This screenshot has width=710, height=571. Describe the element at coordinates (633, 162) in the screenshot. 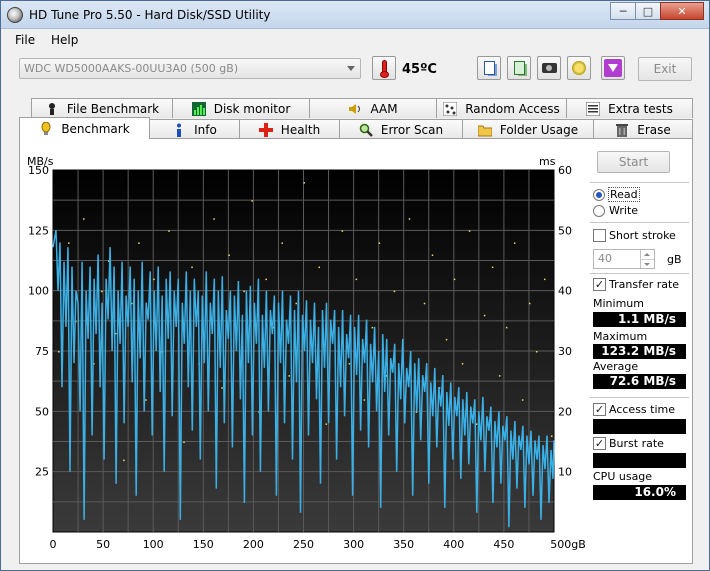

I see `start-button: Start` at that location.